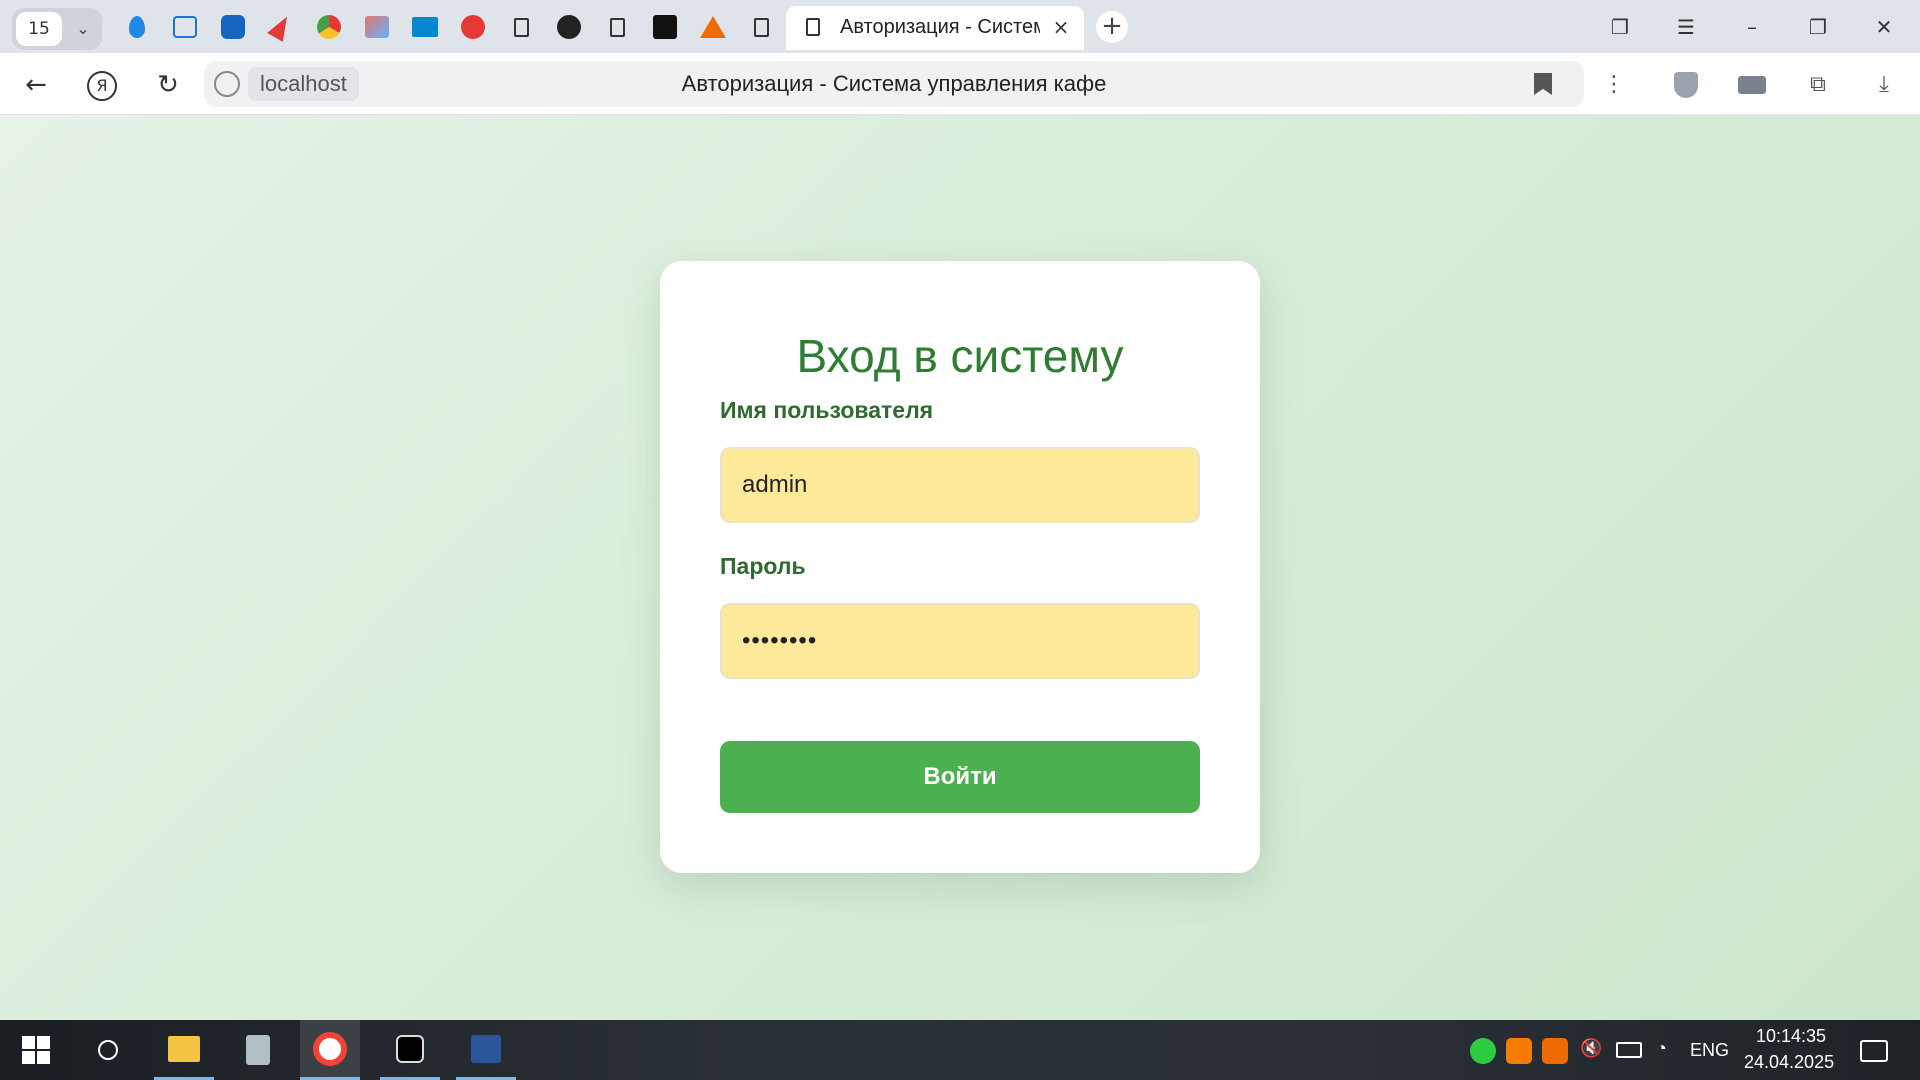 This screenshot has height=1080, width=1920. I want to click on folder-icon, so click(184, 1048).